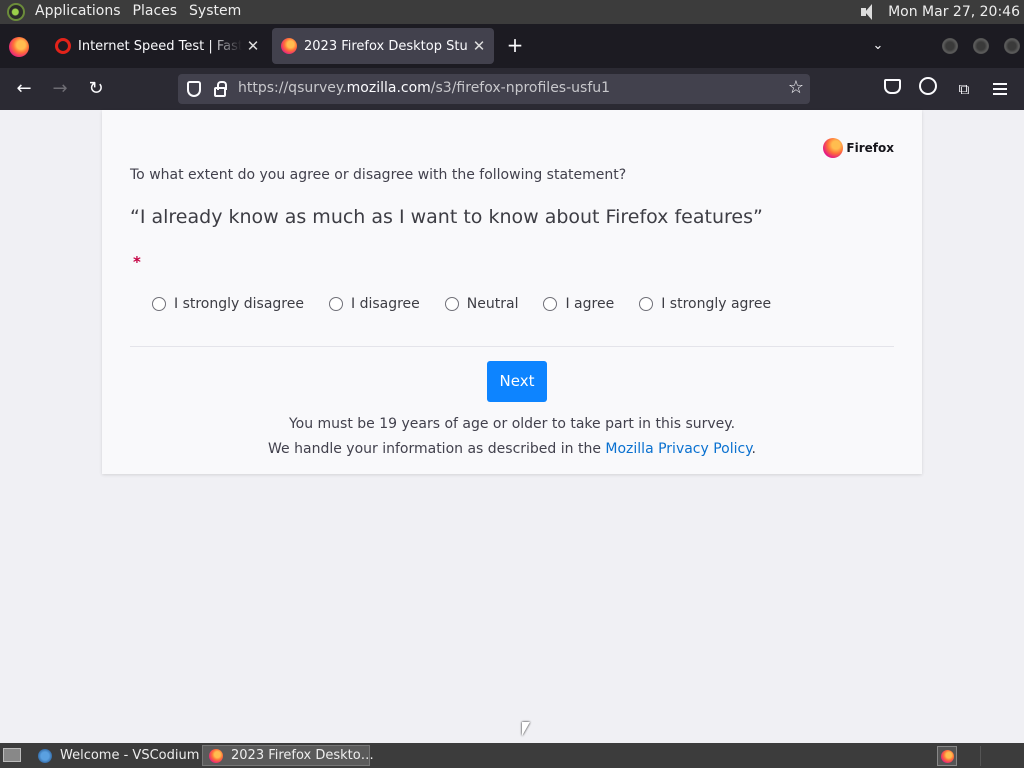 This screenshot has height=768, width=1024. Describe the element at coordinates (220, 89) in the screenshot. I see `lock-icon` at that location.